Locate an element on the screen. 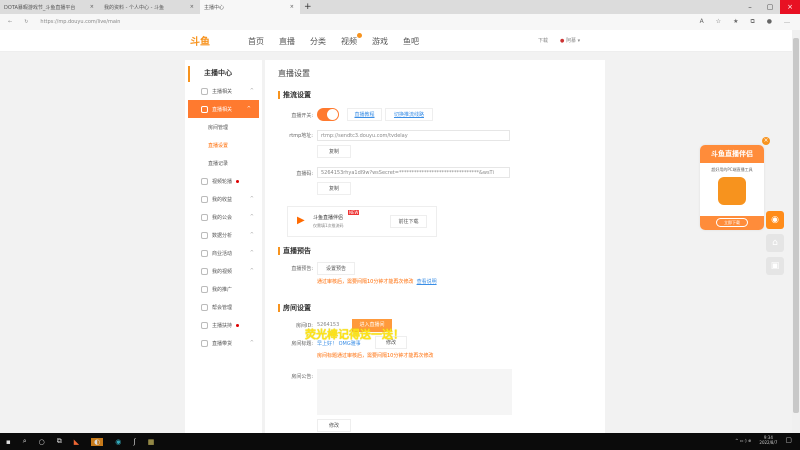 The image size is (800, 450). favorites-icon: ★ is located at coordinates (735, 22).